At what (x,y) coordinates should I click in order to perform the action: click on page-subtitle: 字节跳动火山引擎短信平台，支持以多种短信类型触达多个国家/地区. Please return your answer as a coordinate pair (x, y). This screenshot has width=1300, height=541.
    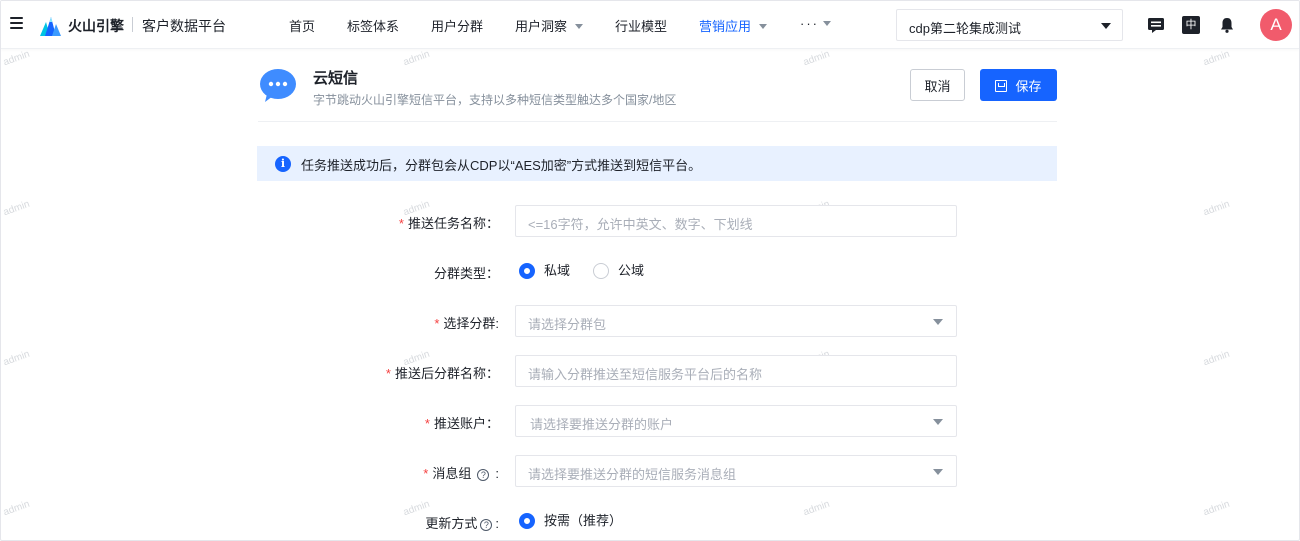
    Looking at the image, I should click on (495, 100).